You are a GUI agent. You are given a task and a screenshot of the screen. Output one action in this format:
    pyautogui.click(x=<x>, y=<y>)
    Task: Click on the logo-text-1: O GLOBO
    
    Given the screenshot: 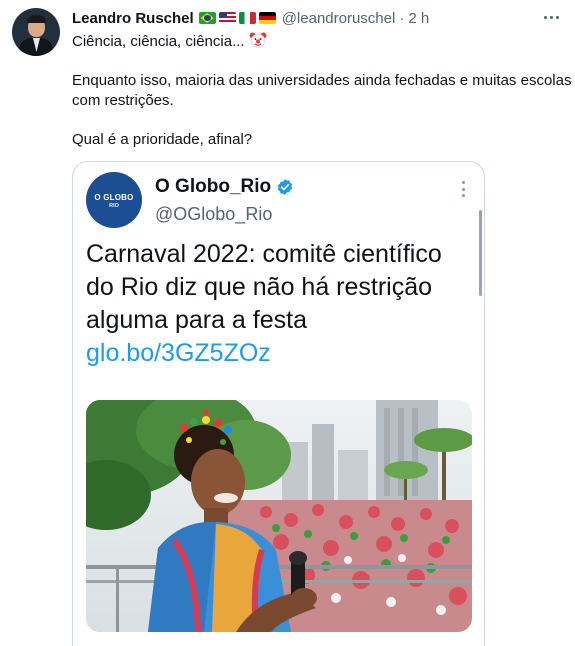 What is the action you would take?
    pyautogui.click(x=114, y=197)
    